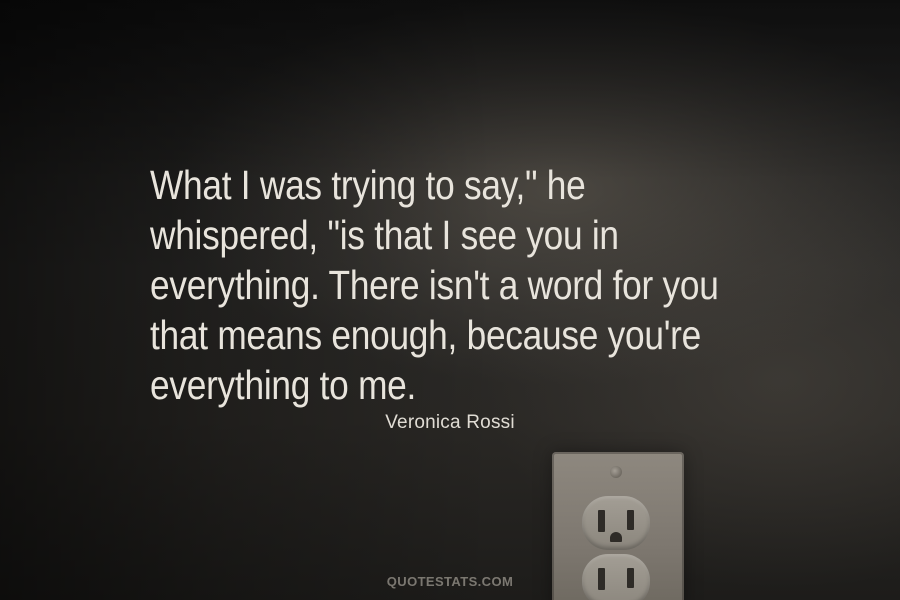  I want to click on screw-icon, so click(616, 472).